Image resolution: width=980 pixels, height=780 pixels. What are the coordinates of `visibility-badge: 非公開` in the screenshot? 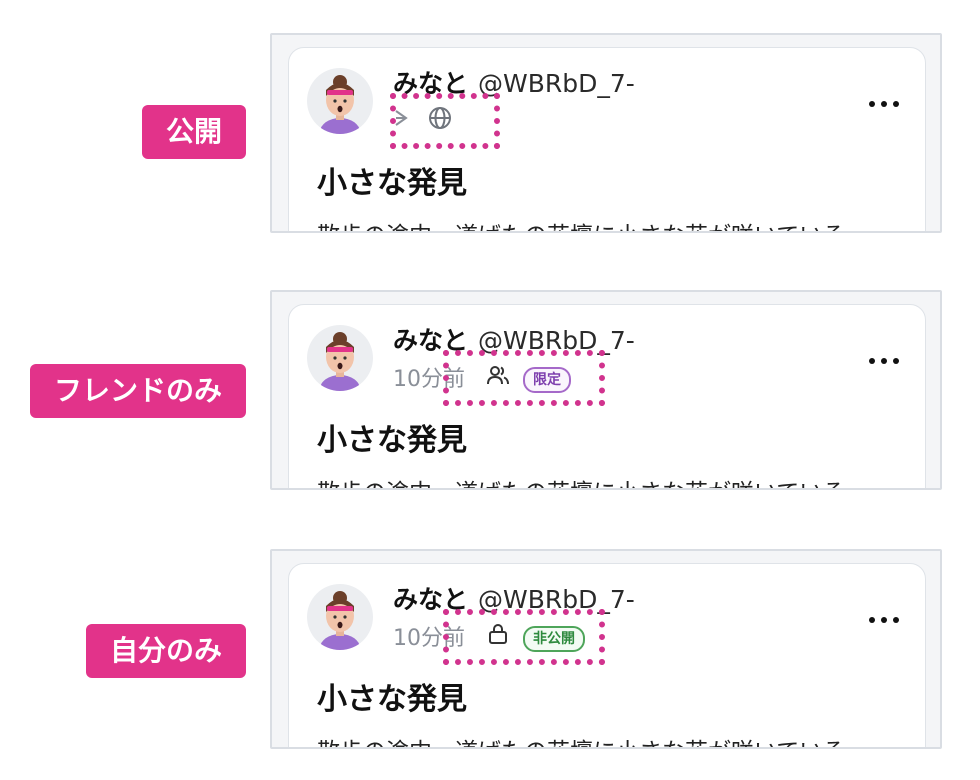 It's located at (554, 638).